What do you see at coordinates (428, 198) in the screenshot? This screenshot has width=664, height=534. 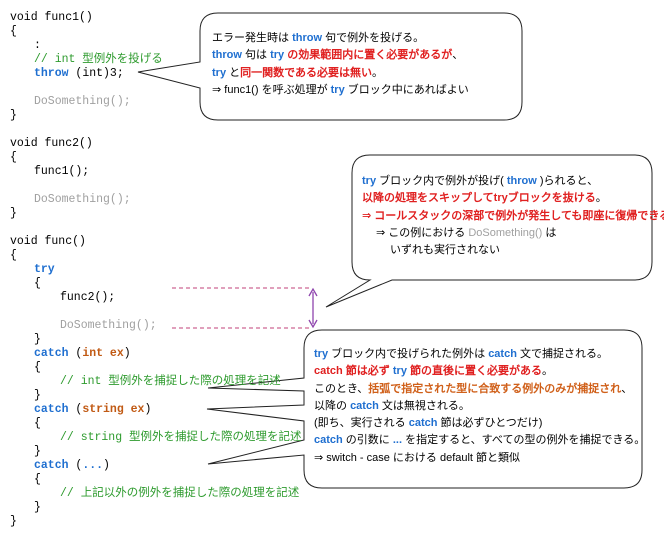 I see `emphasis-text: 以降の処理をスキップして` at bounding box center [428, 198].